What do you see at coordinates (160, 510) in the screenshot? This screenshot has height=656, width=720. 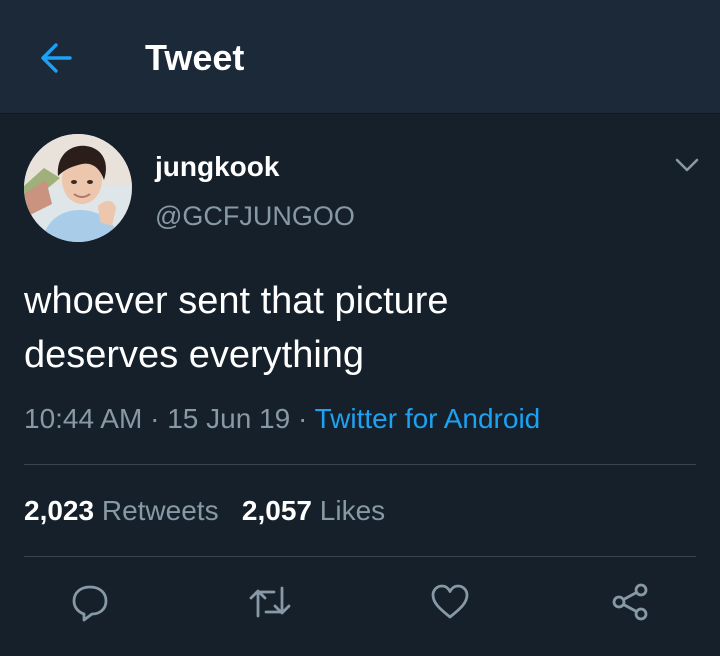 I see `retweets-label: Retweets` at bounding box center [160, 510].